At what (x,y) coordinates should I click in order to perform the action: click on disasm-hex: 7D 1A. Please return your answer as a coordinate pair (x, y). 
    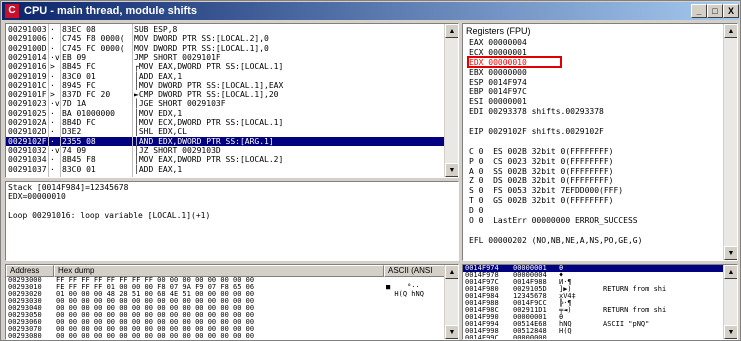
    Looking at the image, I should click on (74, 104).